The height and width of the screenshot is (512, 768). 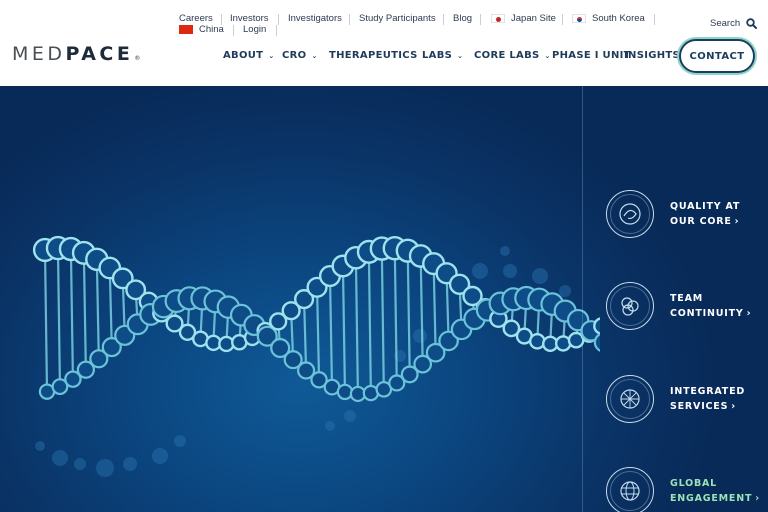 What do you see at coordinates (498, 18) in the screenshot?
I see `japan-flag-icon` at bounding box center [498, 18].